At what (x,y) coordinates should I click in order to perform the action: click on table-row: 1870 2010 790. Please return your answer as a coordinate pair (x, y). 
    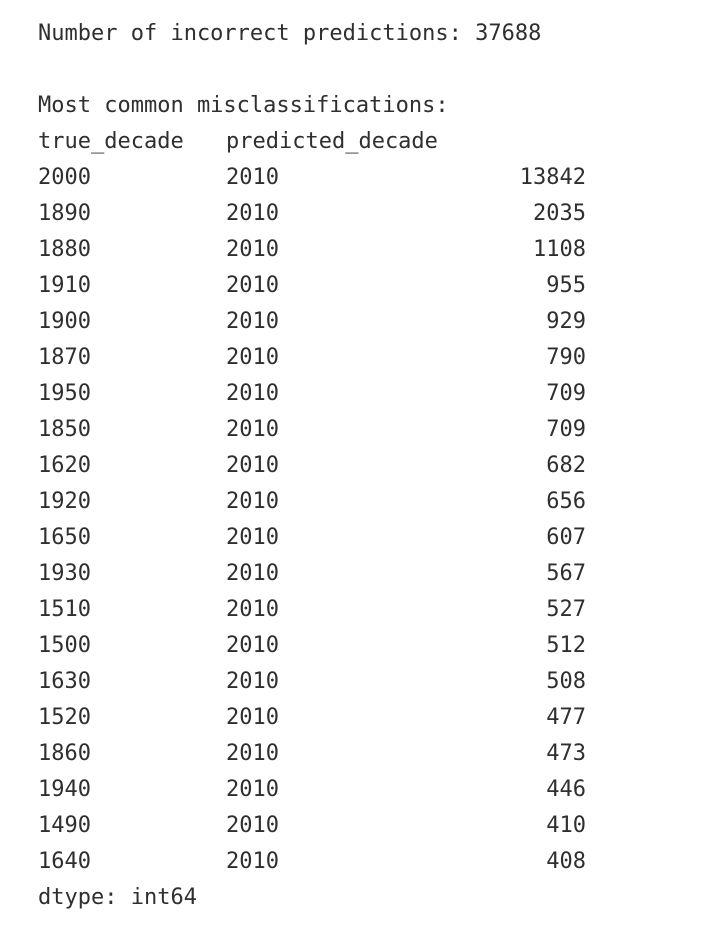
    Looking at the image, I should click on (356, 358).